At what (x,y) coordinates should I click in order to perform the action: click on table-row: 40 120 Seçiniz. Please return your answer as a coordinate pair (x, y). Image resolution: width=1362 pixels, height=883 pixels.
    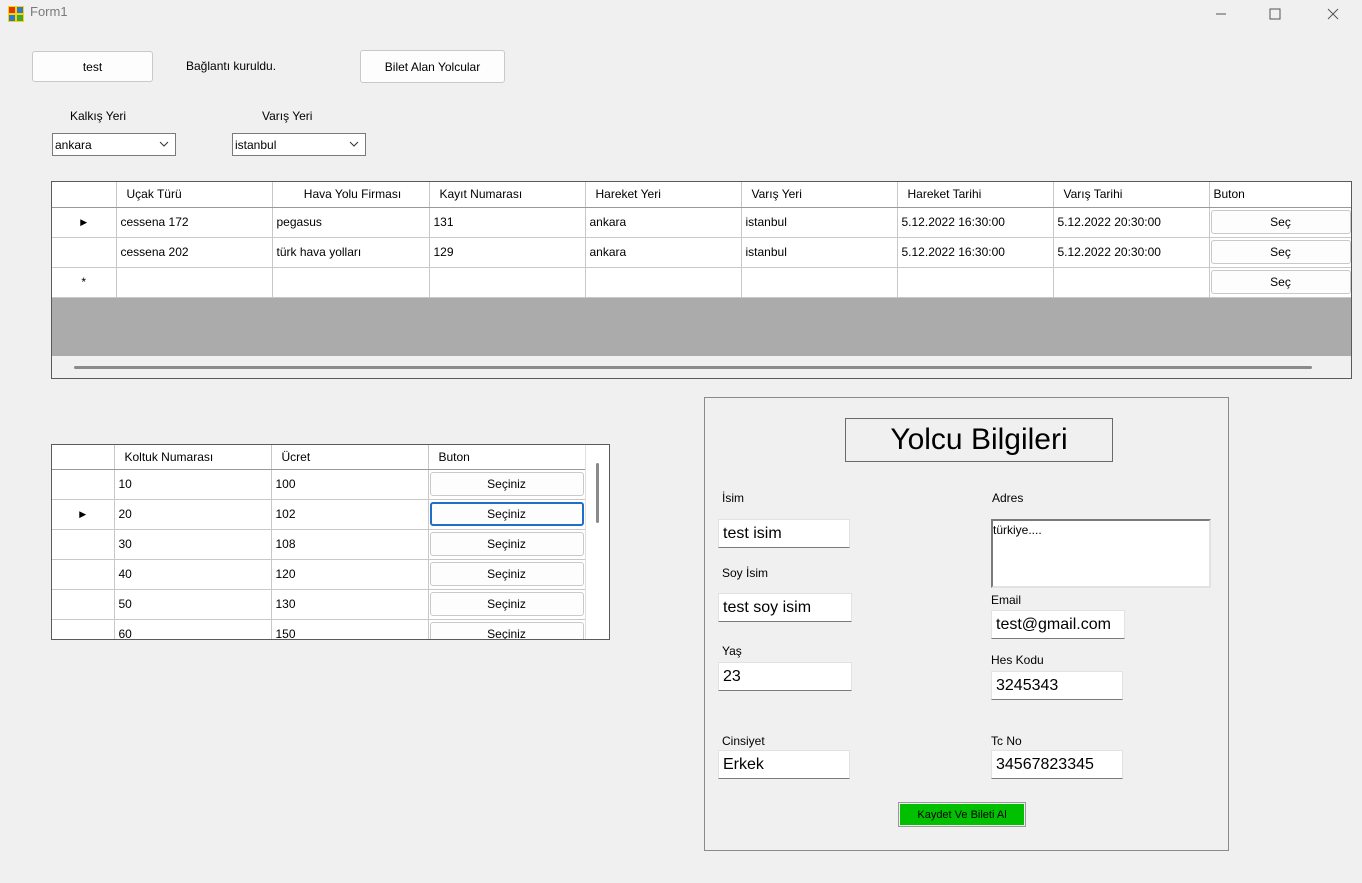
    Looking at the image, I should click on (319, 574).